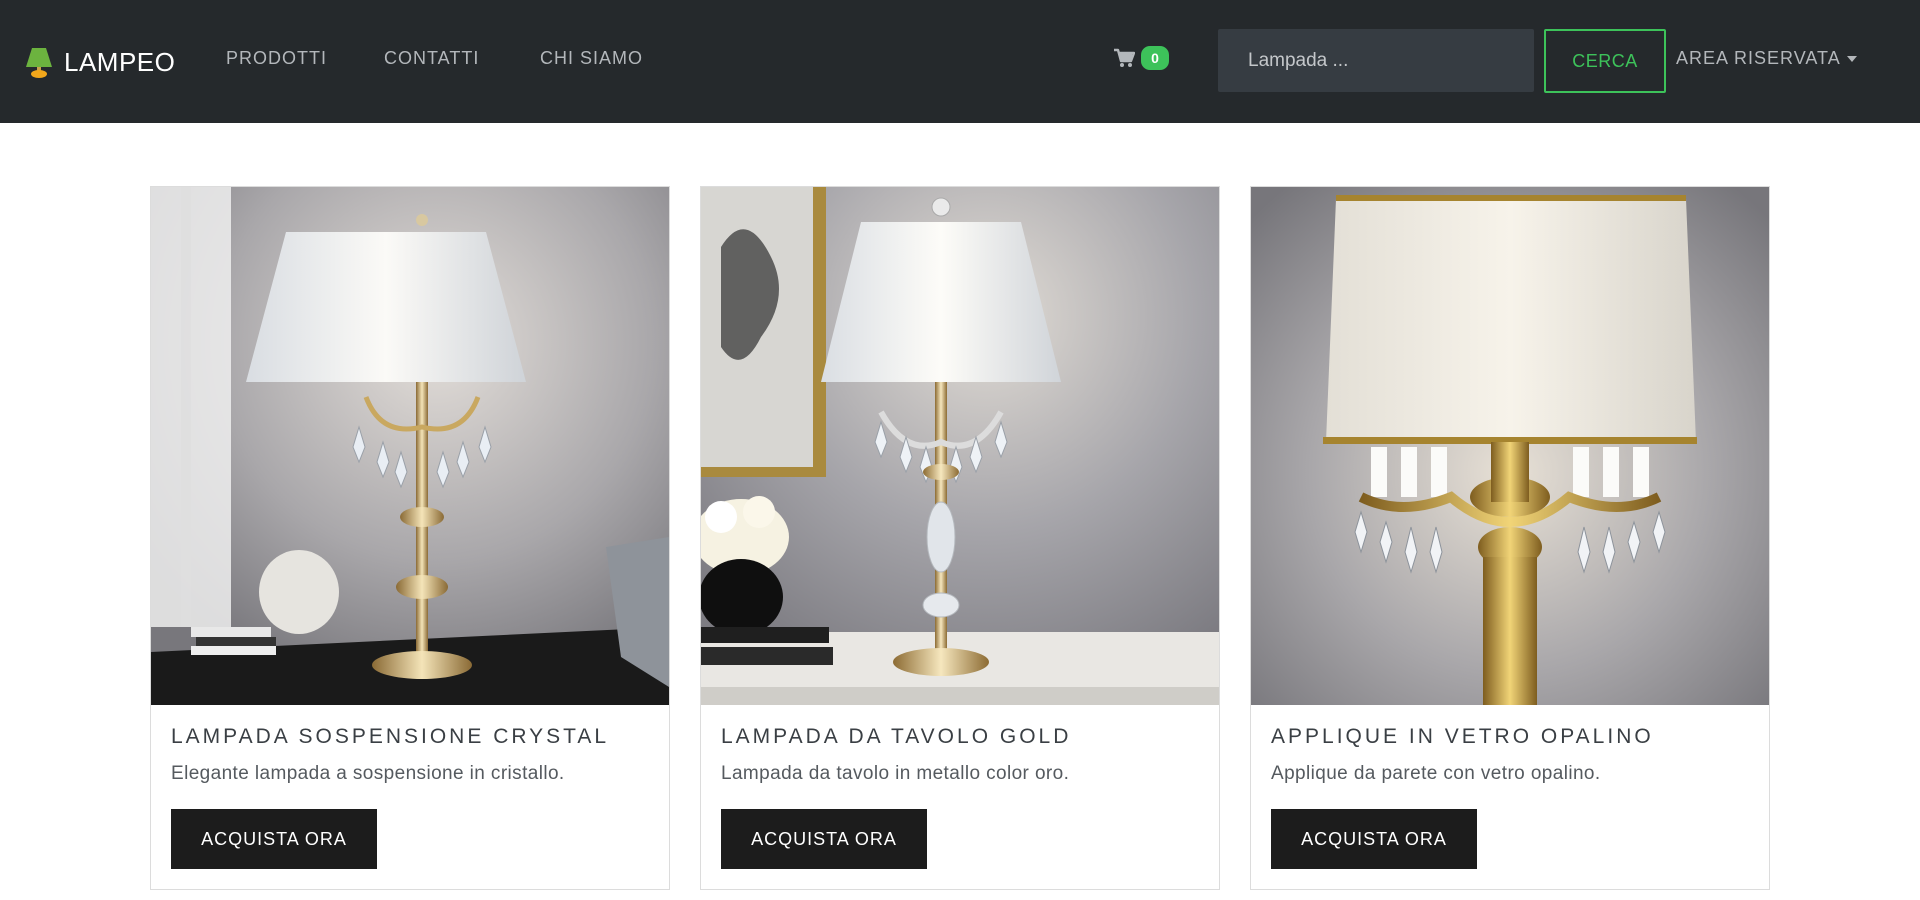  I want to click on shopping-cart-icon, so click(1124, 57).